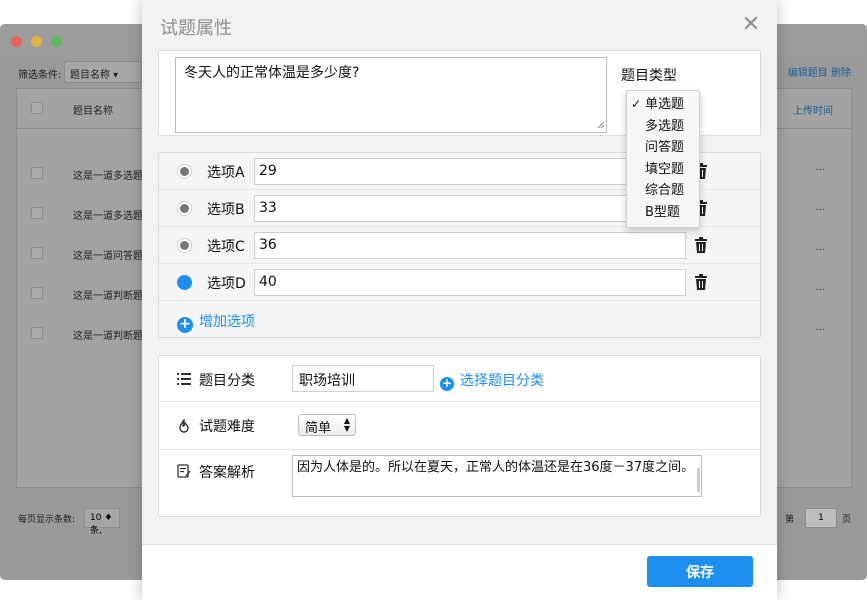  Describe the element at coordinates (601, 125) in the screenshot. I see `resize-grip-icon` at that location.